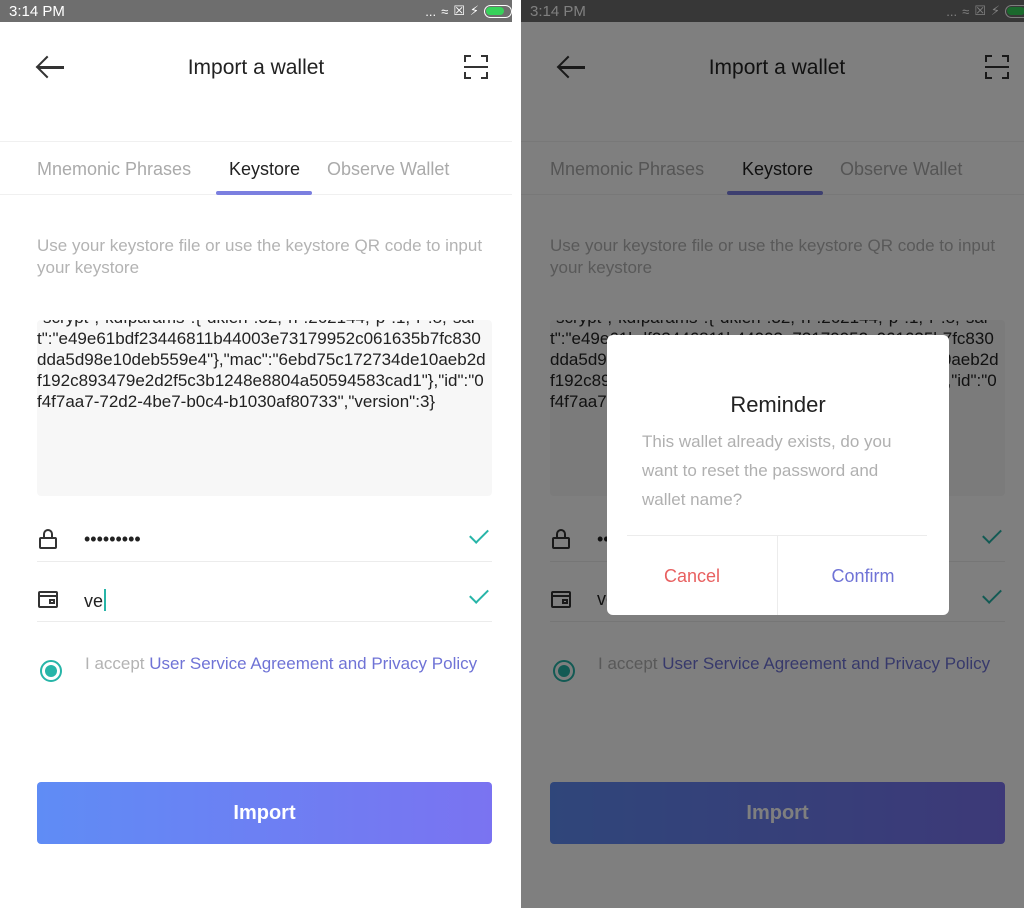 The image size is (1024, 908). I want to click on tab-observe-wallet: Observe Wallet, so click(388, 169).